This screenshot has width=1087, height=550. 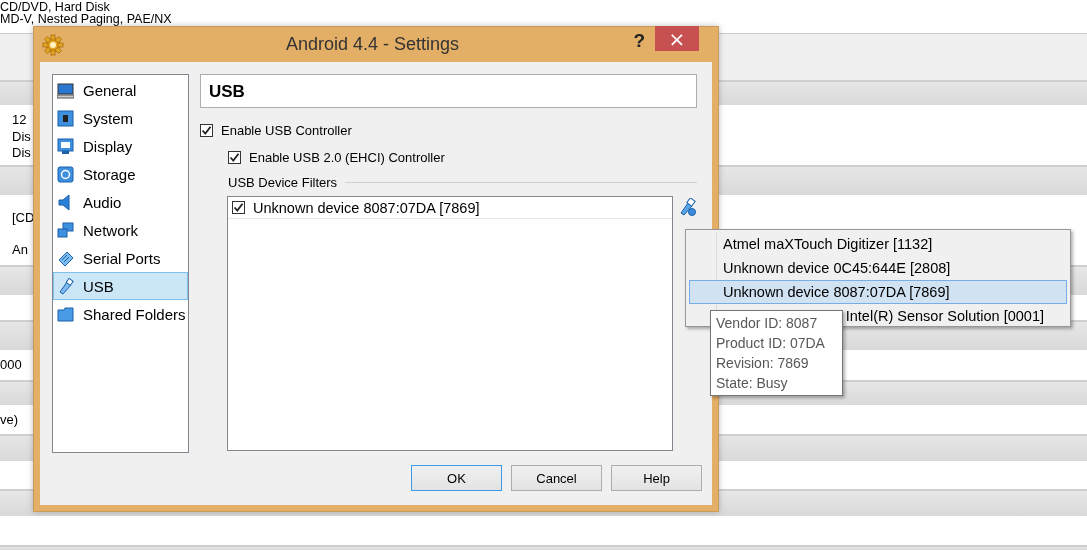 I want to click on network-icon, so click(x=65, y=230).